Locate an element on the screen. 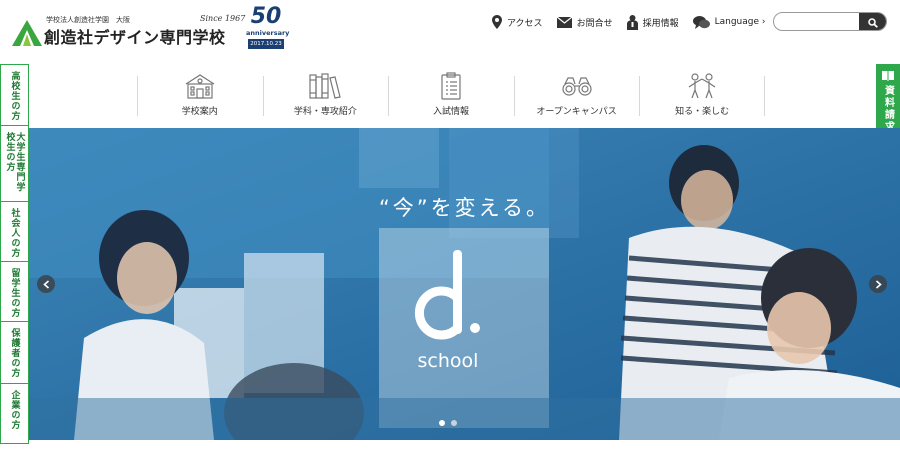 This screenshot has width=900, height=460. school-logo: 学校法人創造社学園 大阪 創造社デザイン専門学校 Since 1967 is located at coordinates (128, 30).